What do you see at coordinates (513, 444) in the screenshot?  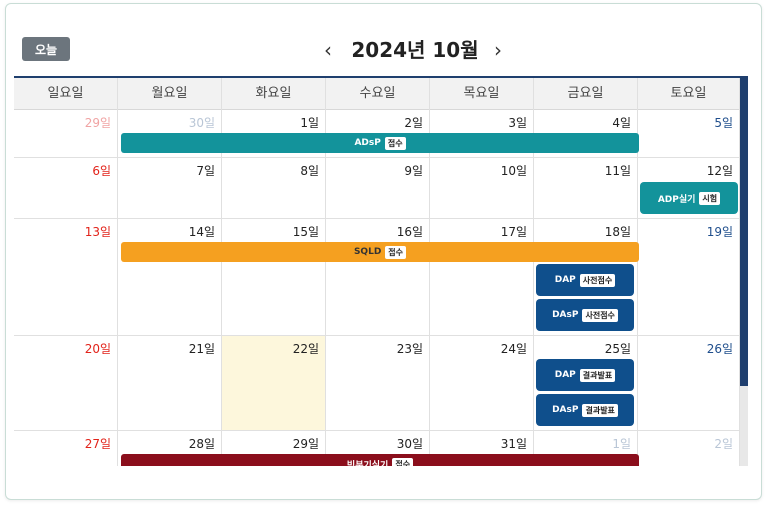 I see `day-number: 31일` at bounding box center [513, 444].